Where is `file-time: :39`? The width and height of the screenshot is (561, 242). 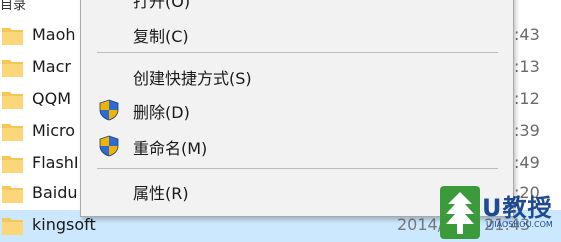
file-time: :39 is located at coordinates (527, 130).